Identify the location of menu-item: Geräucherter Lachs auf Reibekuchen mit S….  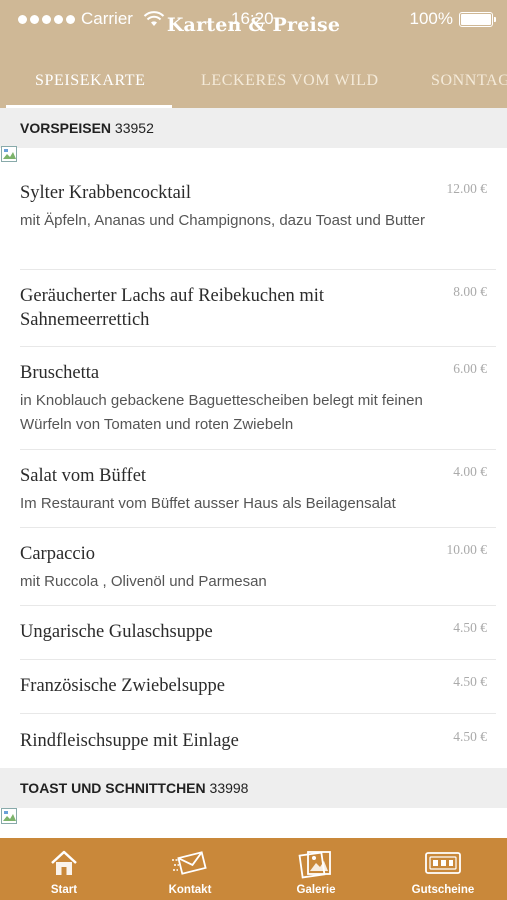
(258, 308).